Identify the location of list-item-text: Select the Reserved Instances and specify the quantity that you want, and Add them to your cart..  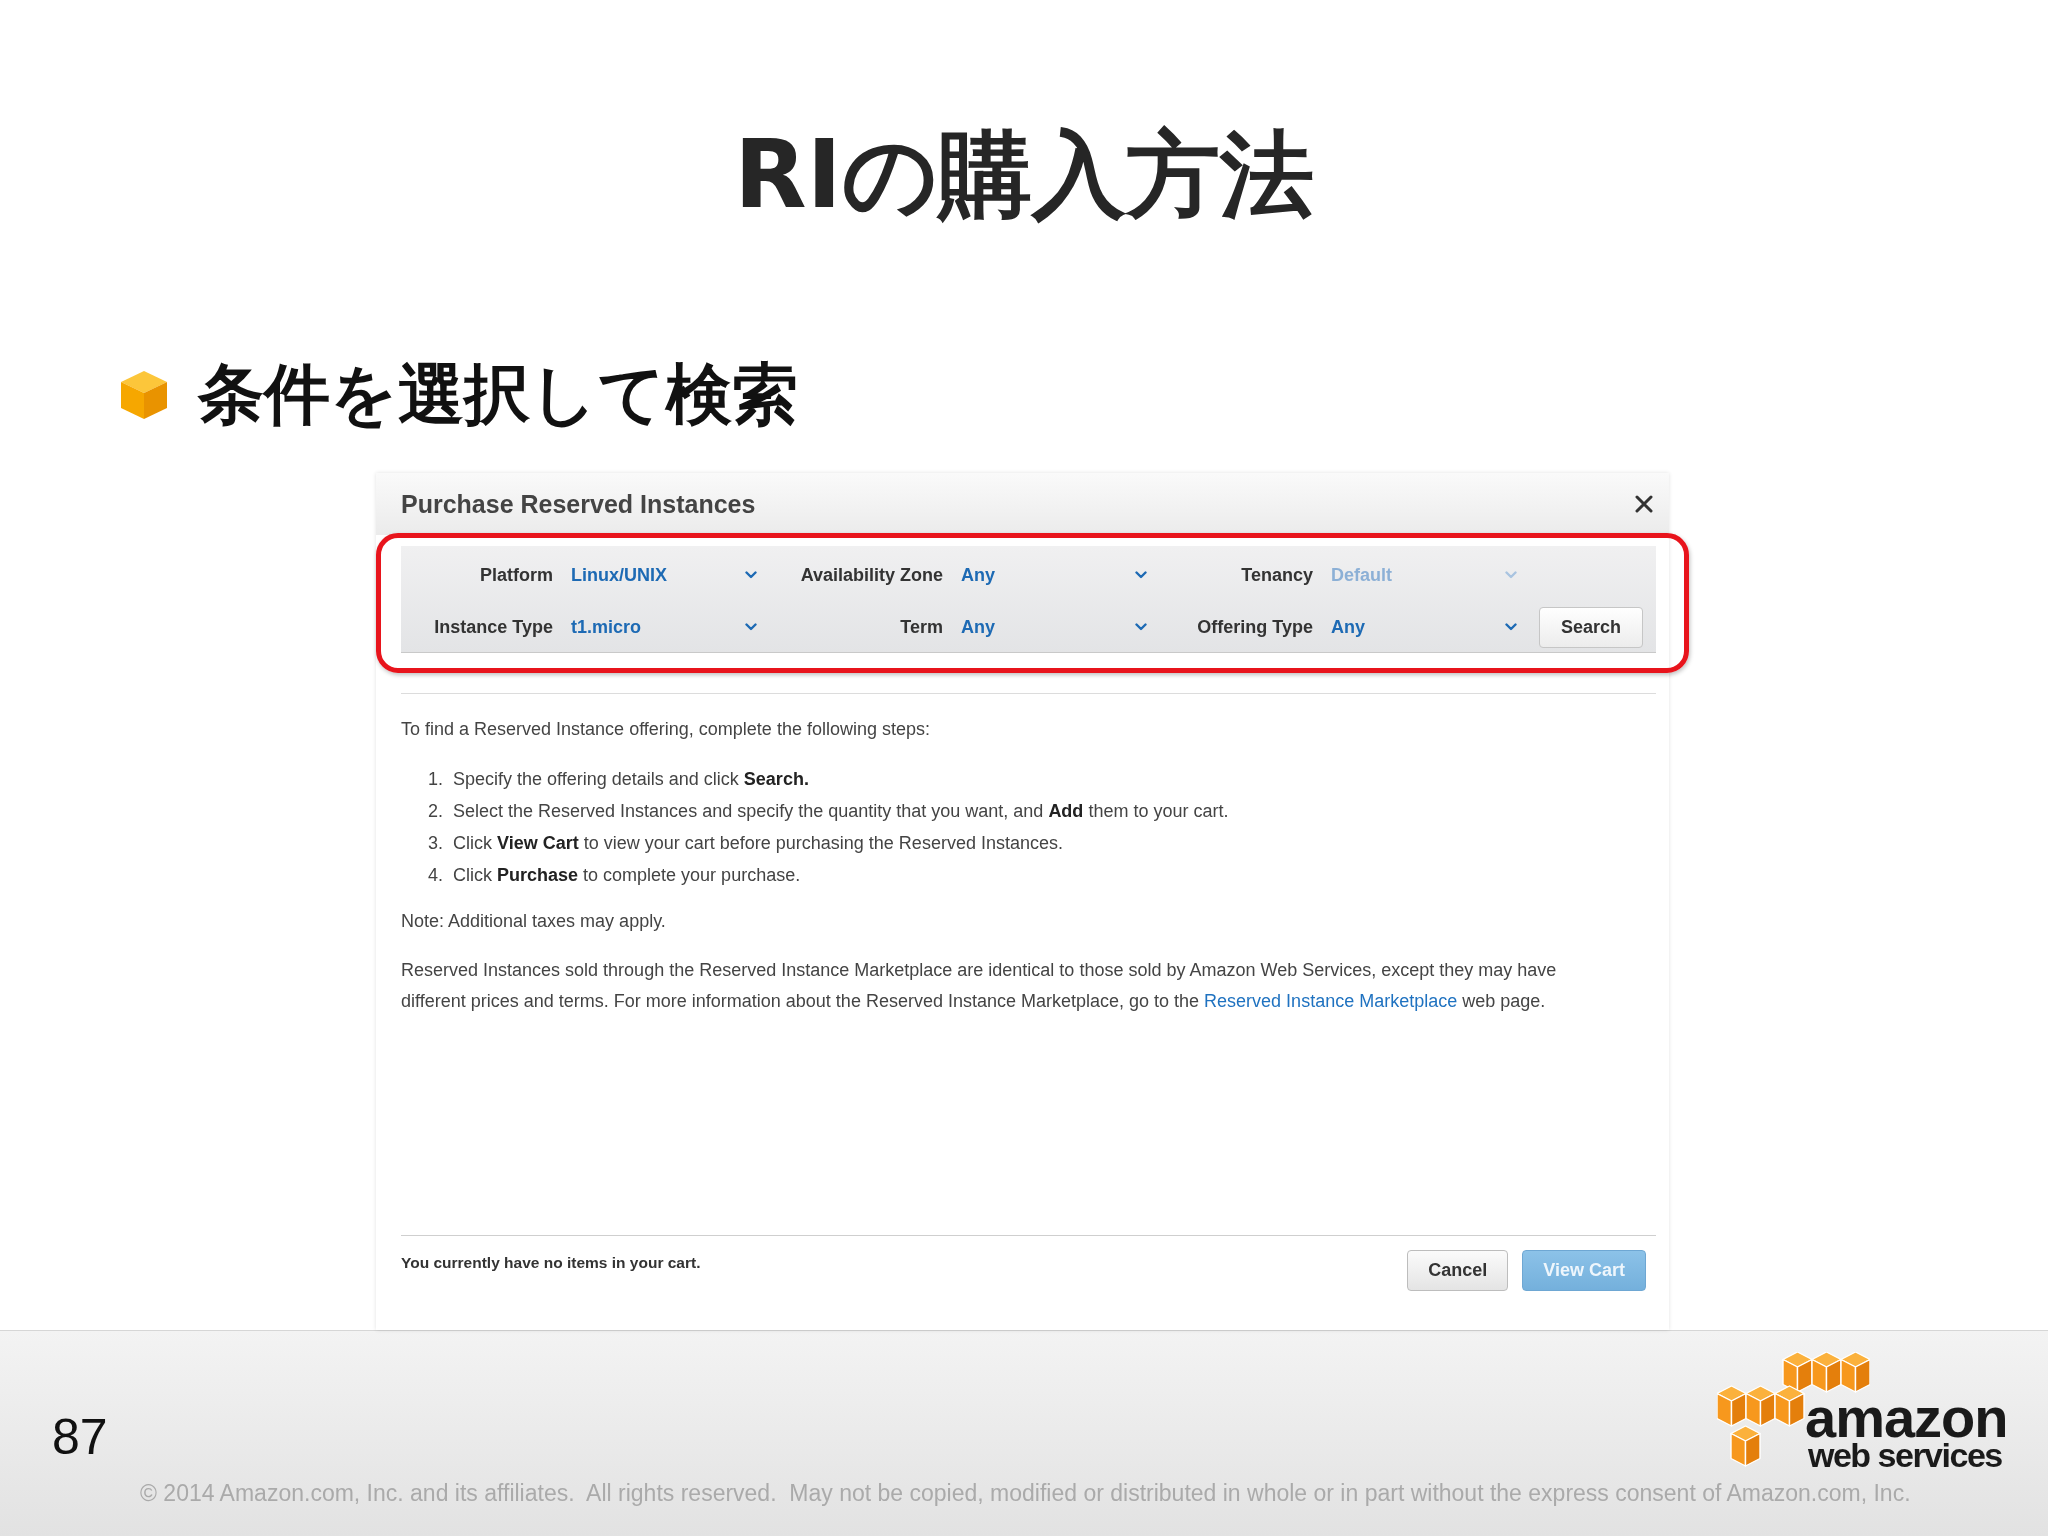
(841, 811).